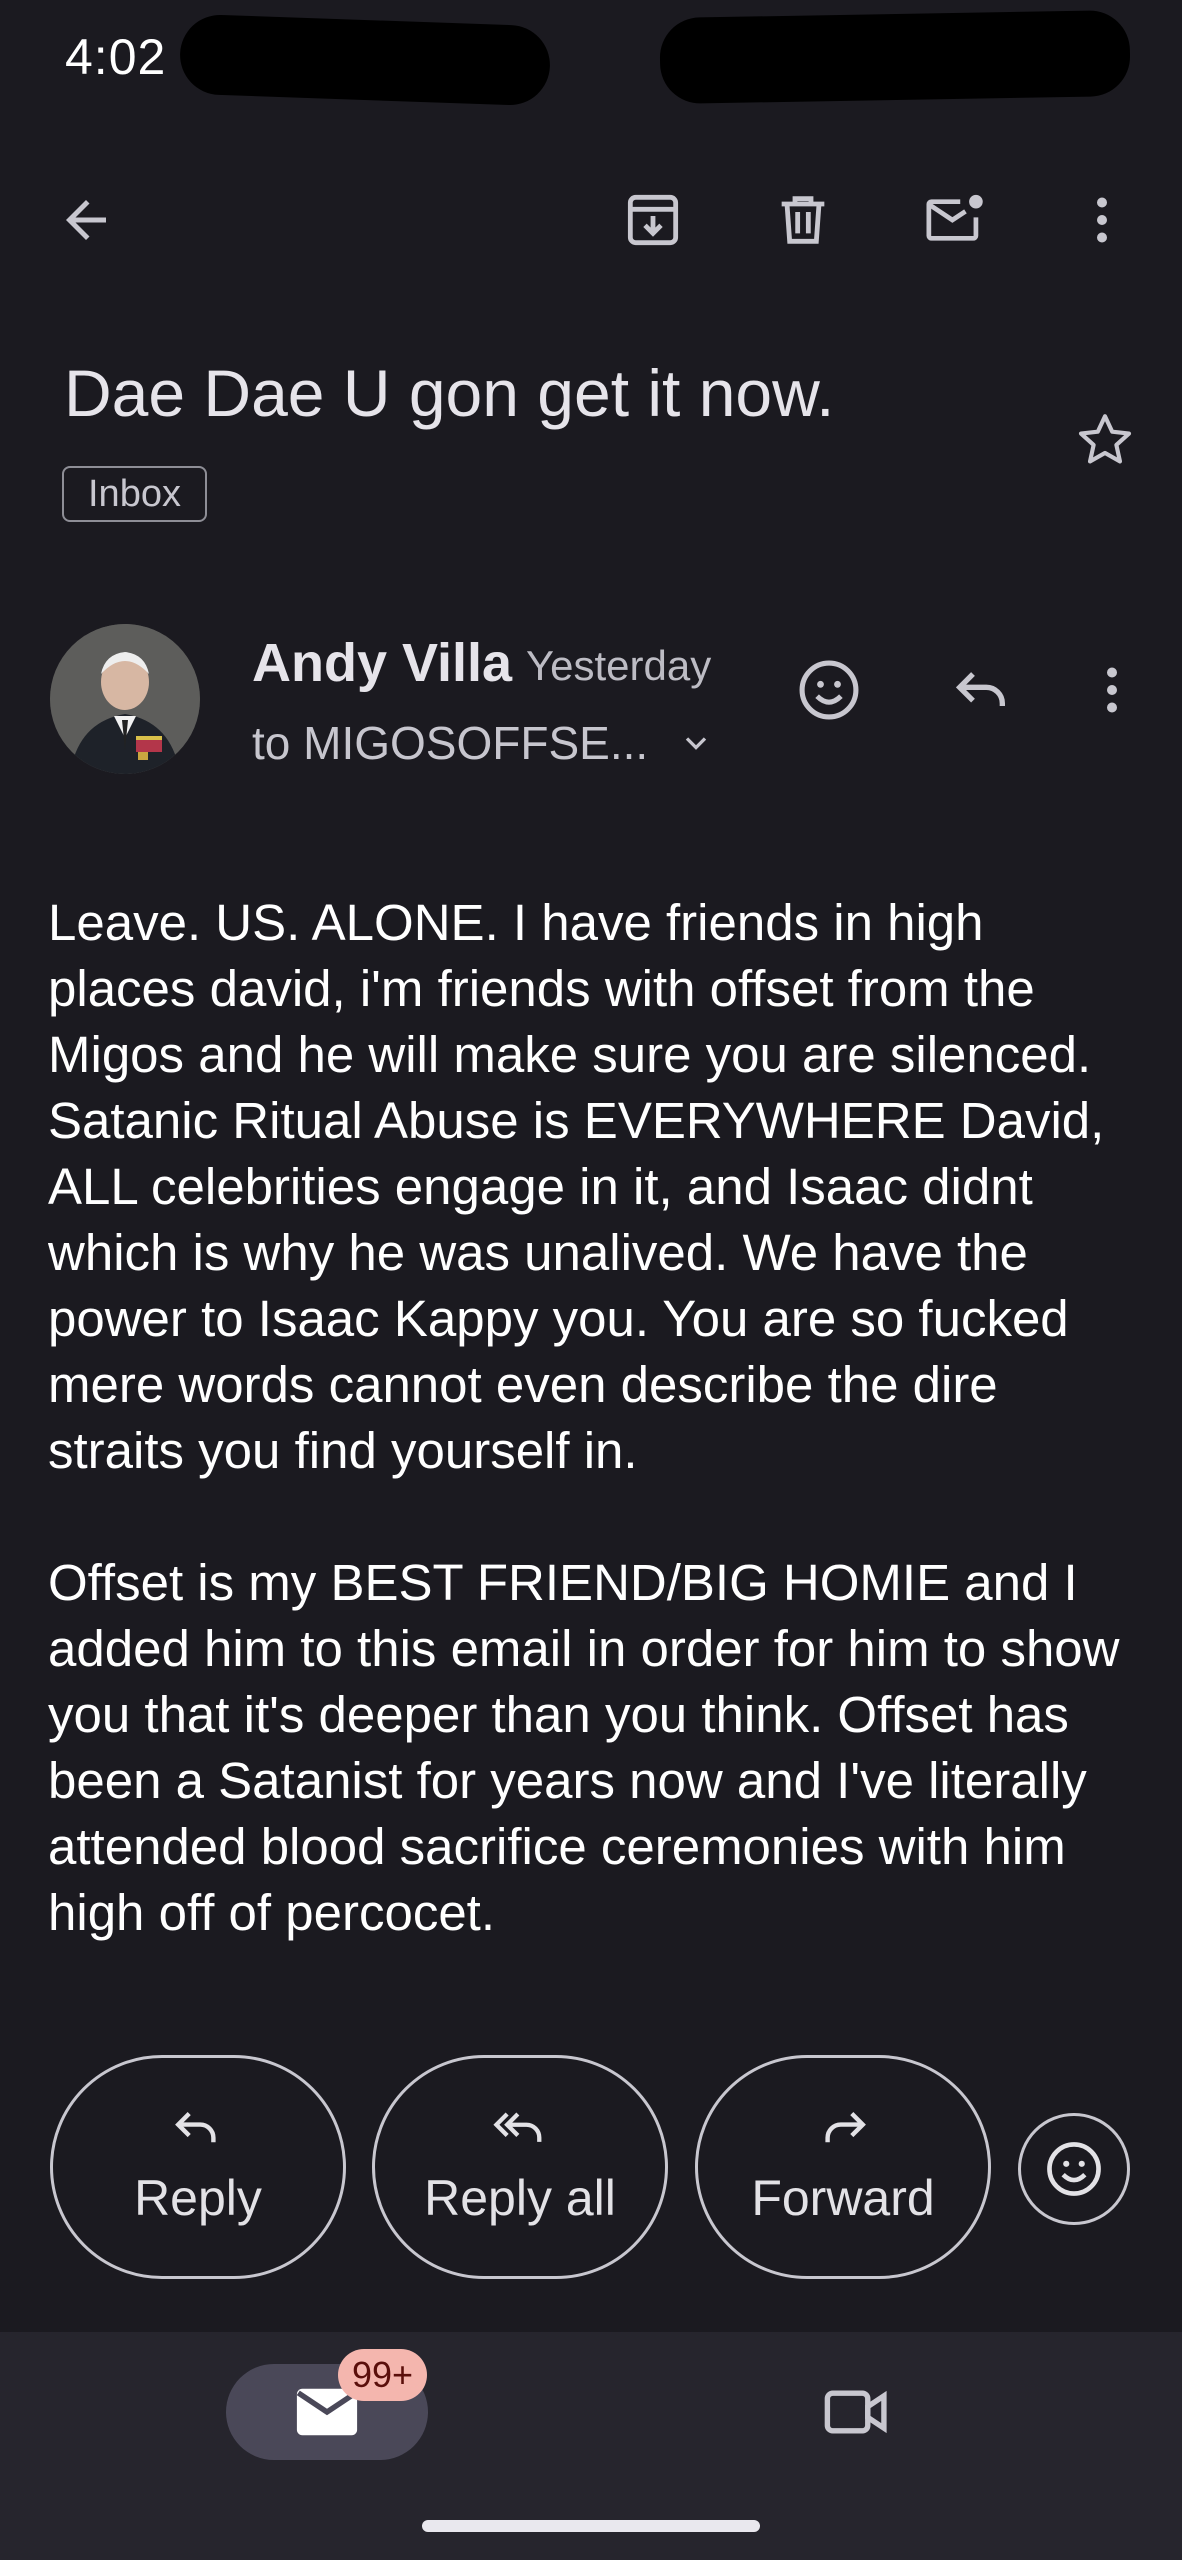  Describe the element at coordinates (591, 2446) in the screenshot. I see `bottom-navigation: 99+` at that location.